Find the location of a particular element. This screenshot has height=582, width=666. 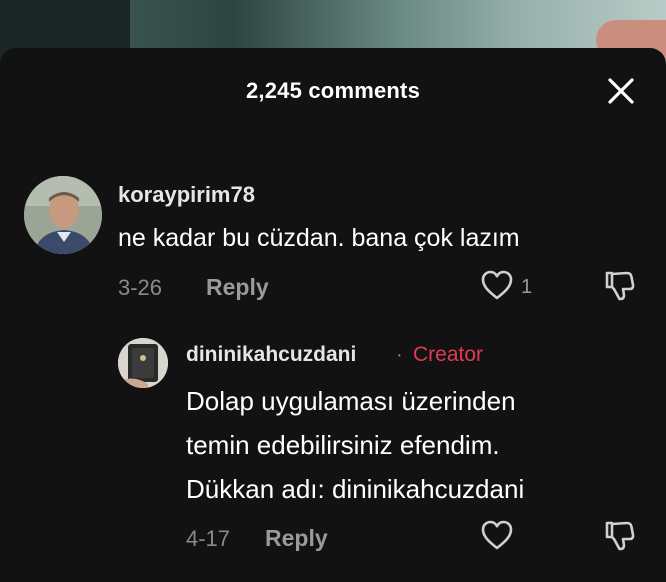

close-button is located at coordinates (621, 91).